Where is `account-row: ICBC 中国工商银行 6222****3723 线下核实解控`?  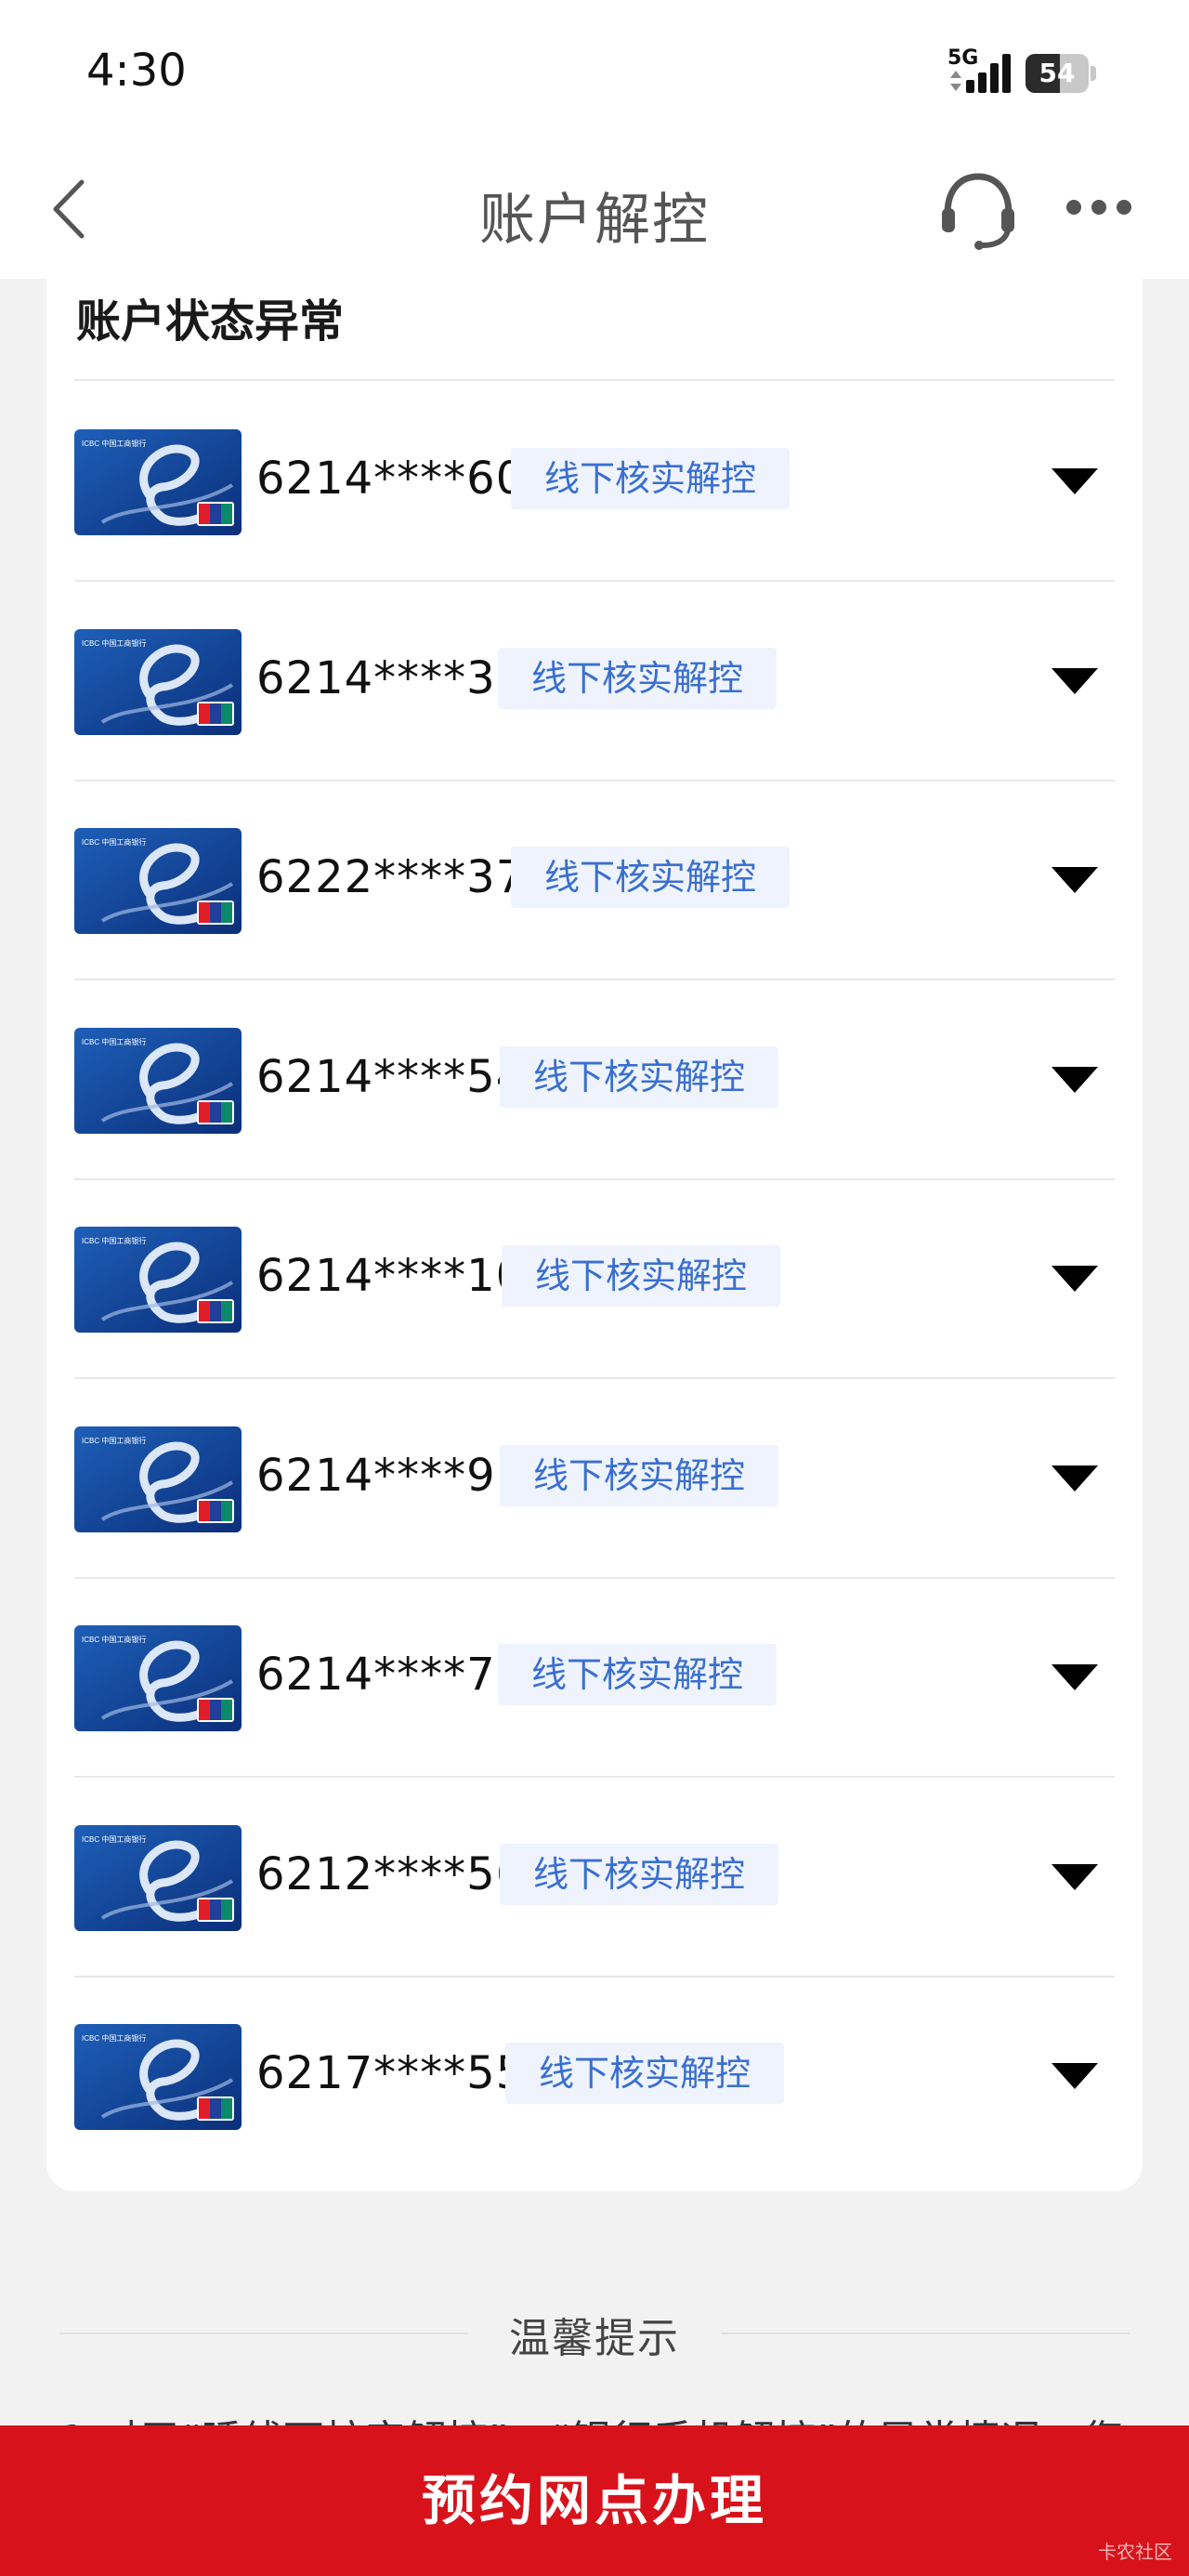
account-row: ICBC 中国工商银行 6222****3723 线下核实解控 is located at coordinates (594, 881).